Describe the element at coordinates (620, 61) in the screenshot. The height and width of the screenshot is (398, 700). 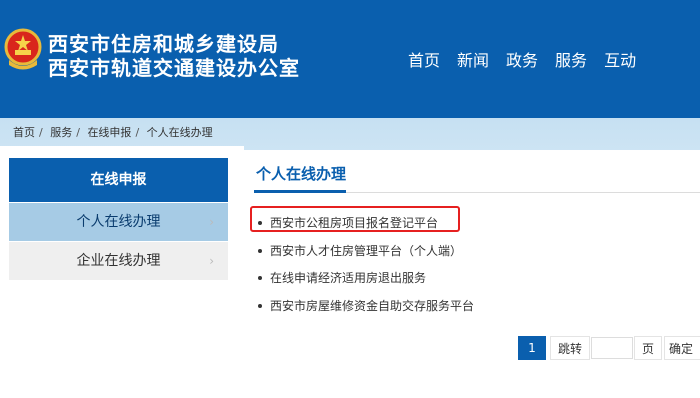
I see `nav-interaction: 互动` at that location.